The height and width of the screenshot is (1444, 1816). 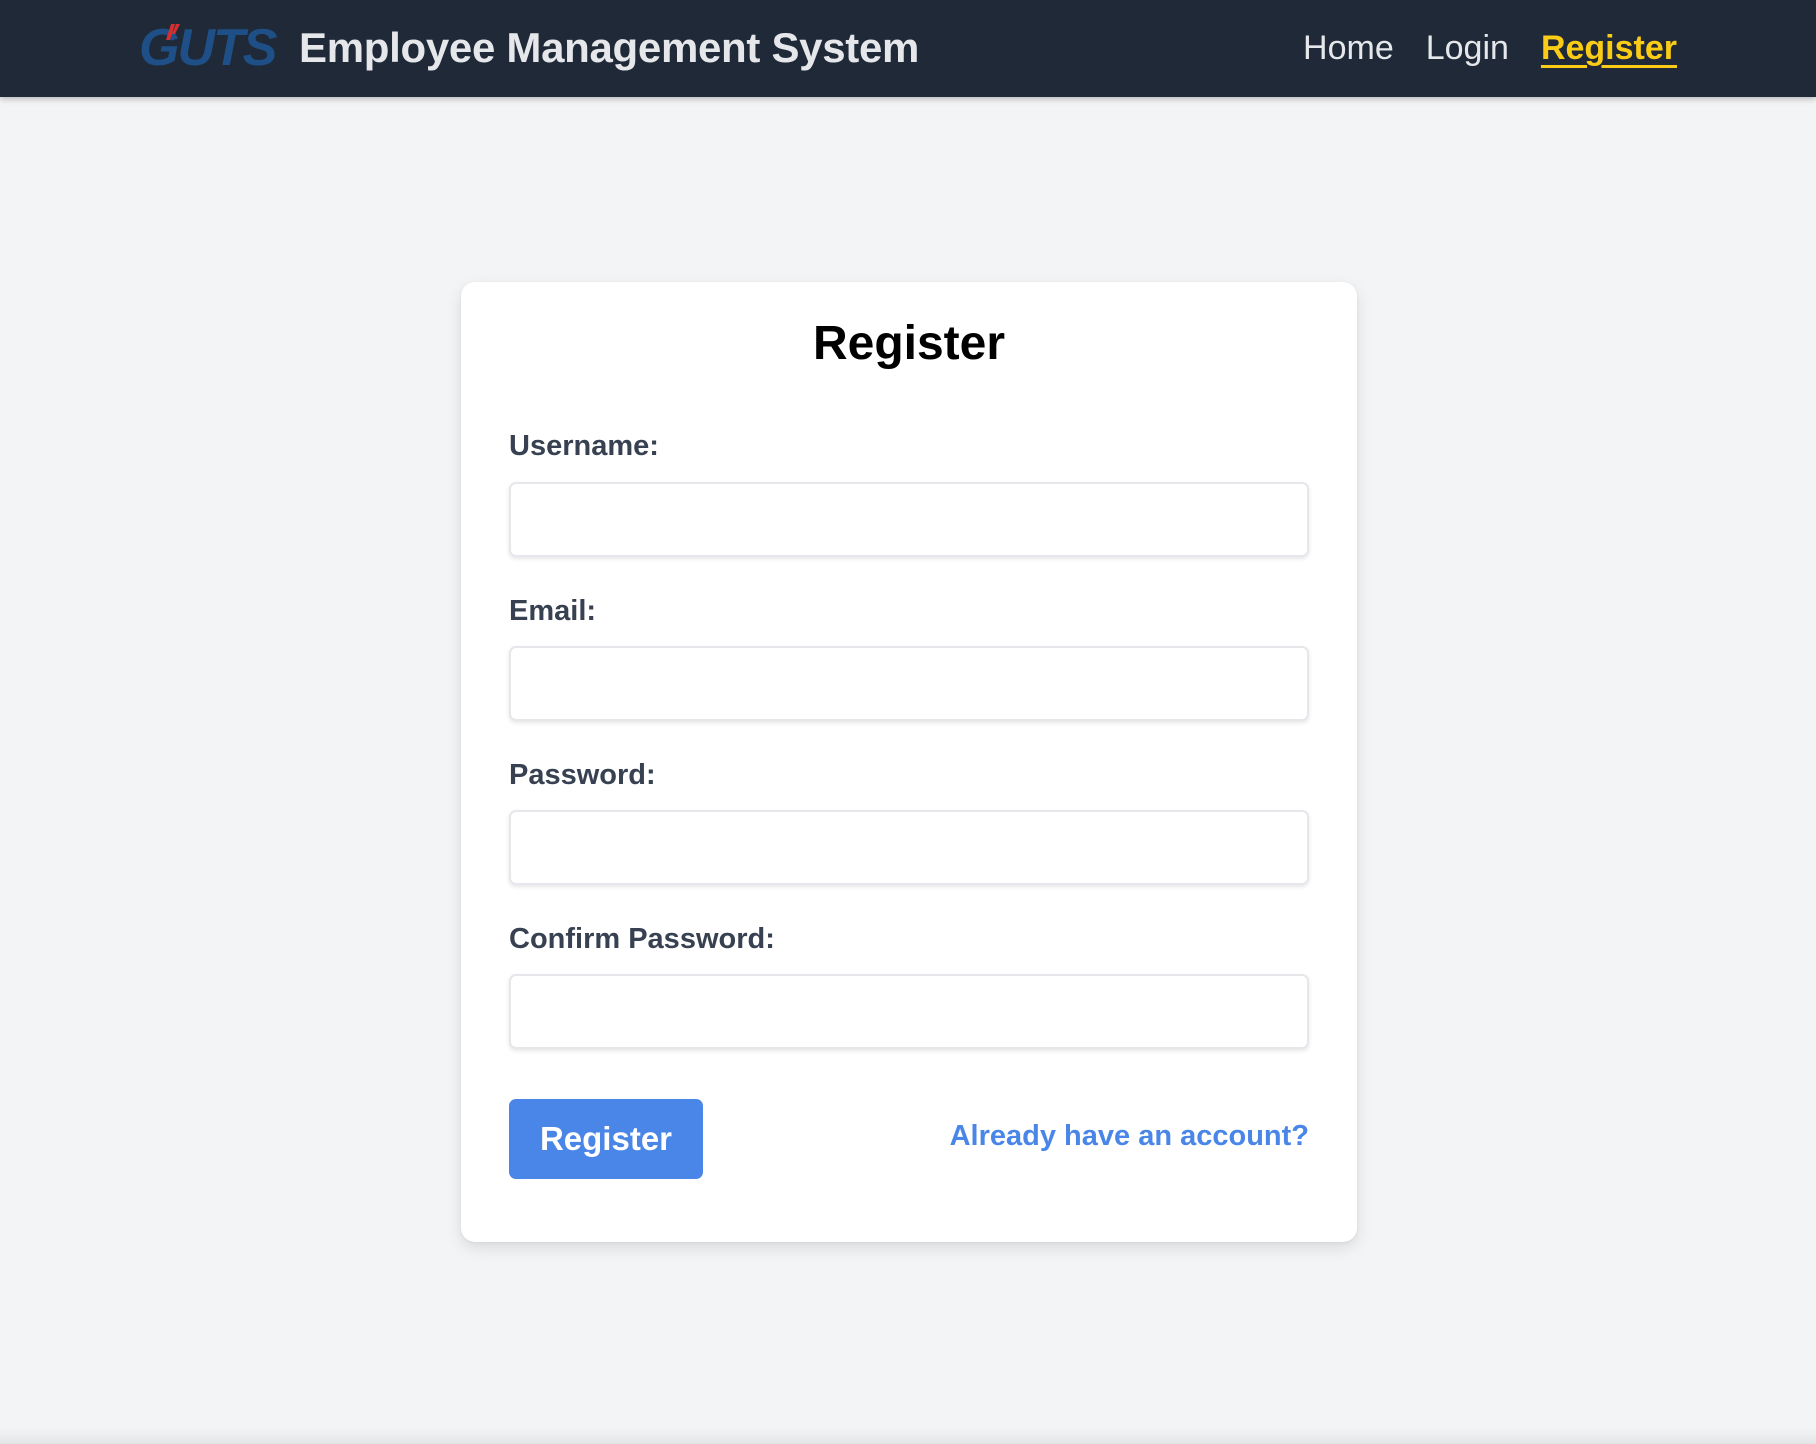 What do you see at coordinates (208, 48) in the screenshot?
I see `logo-text: GUTS` at bounding box center [208, 48].